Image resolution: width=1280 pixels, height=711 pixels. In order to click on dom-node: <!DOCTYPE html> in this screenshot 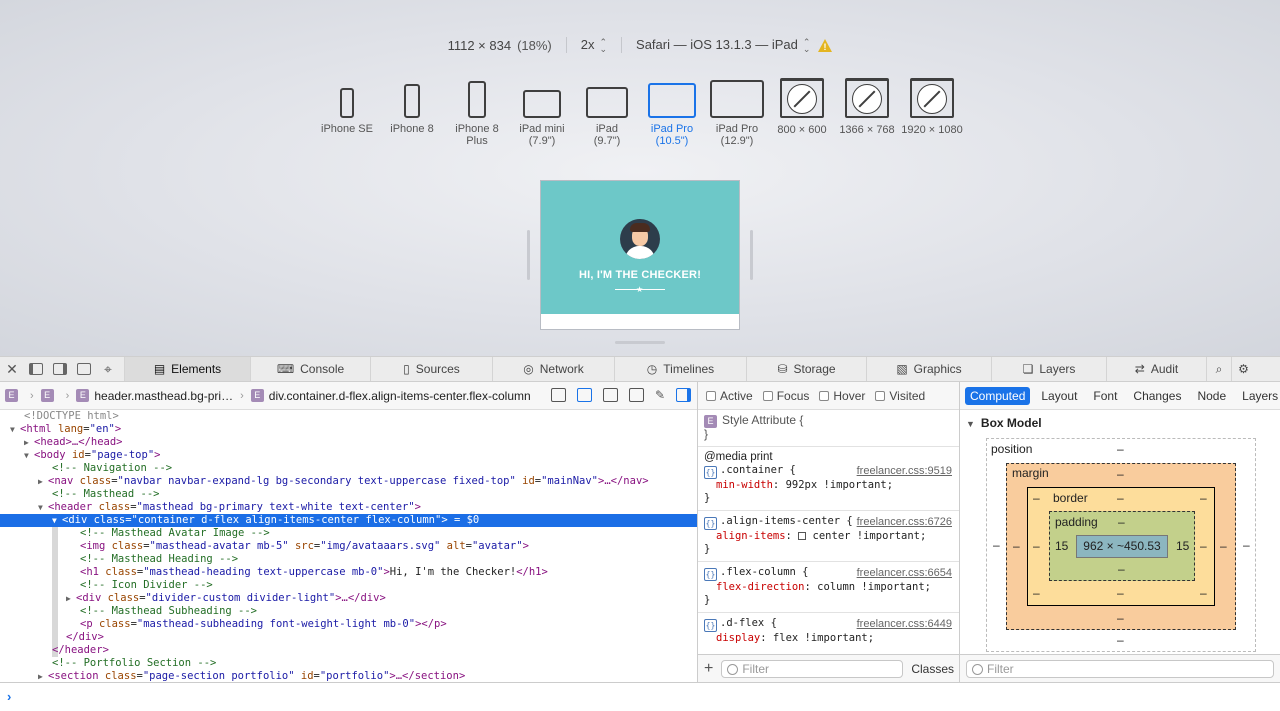, I will do `click(348, 416)`.